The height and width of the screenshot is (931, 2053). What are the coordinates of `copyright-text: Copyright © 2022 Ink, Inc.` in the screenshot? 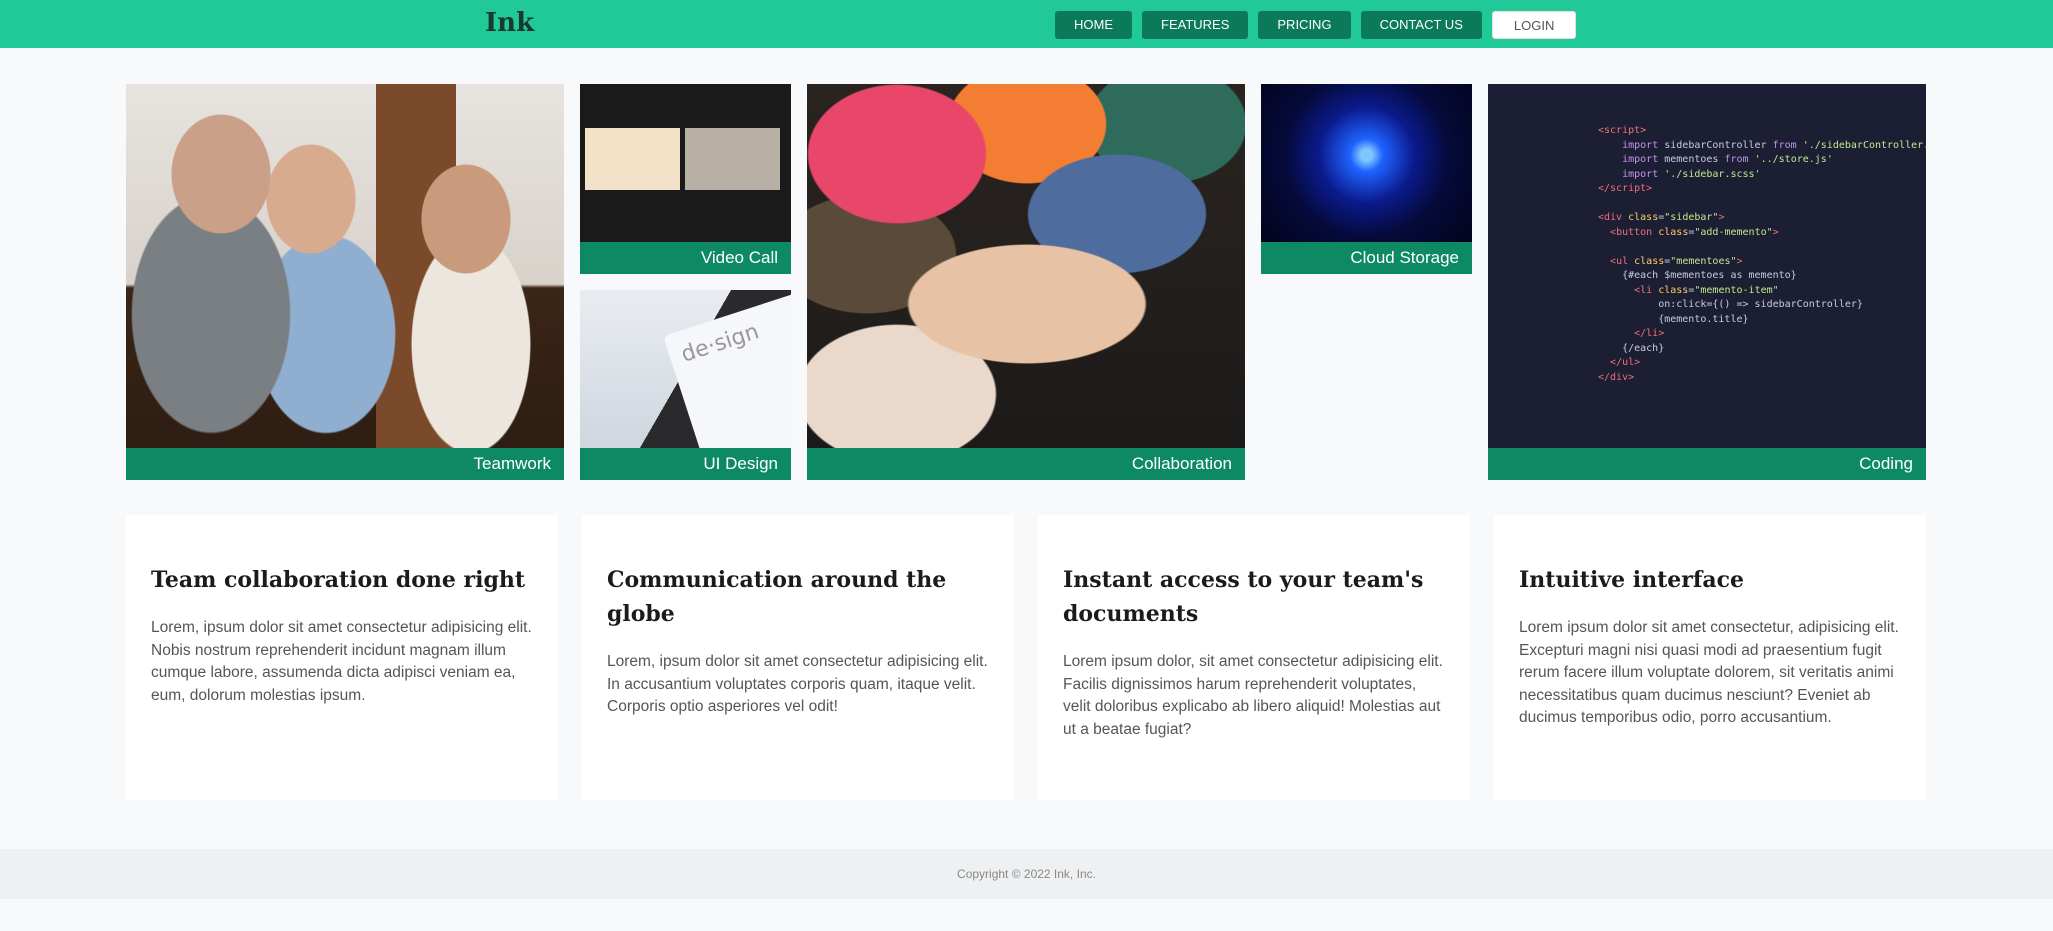 It's located at (1026, 874).